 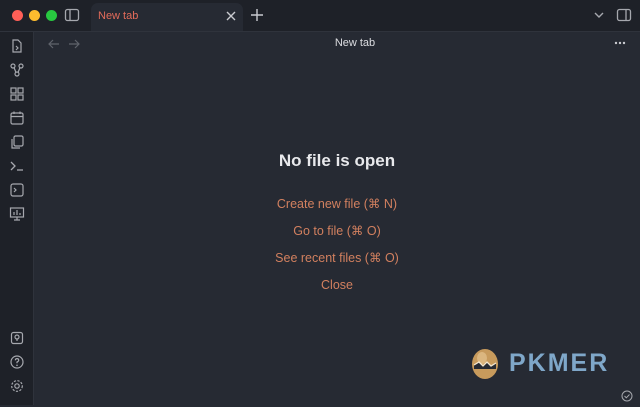 I want to click on canvas-icon, so click(x=17, y=94).